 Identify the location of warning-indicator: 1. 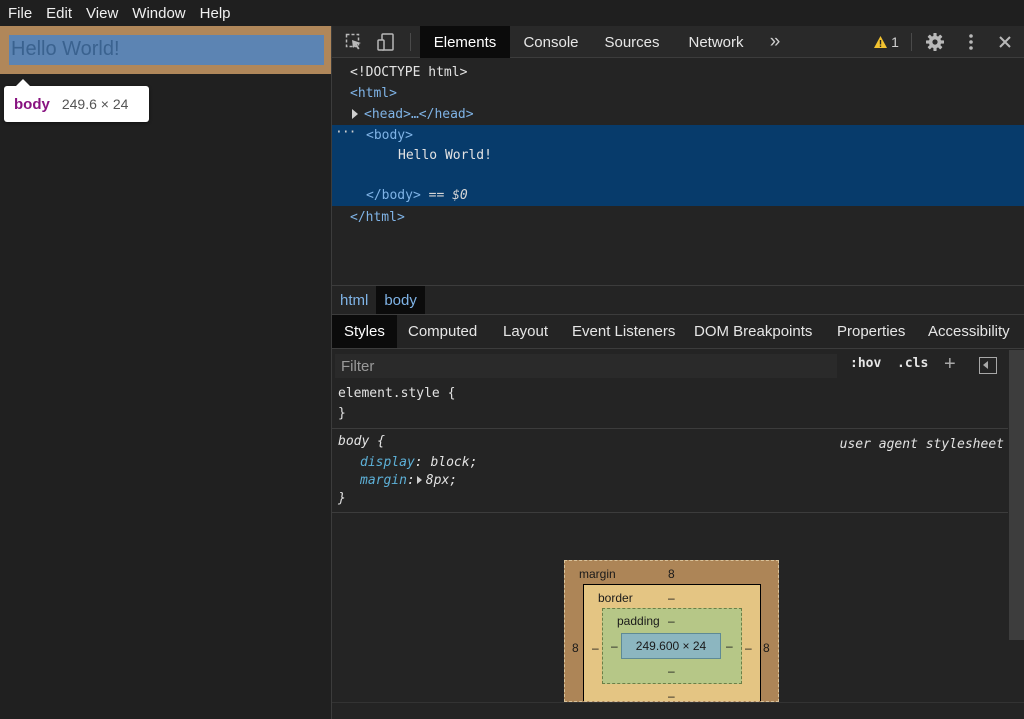
(886, 42).